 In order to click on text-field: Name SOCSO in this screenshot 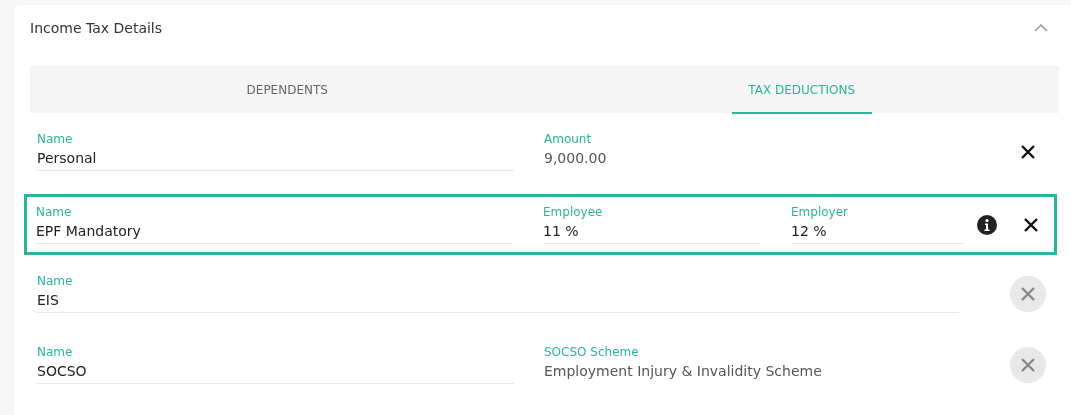, I will do `click(275, 364)`.